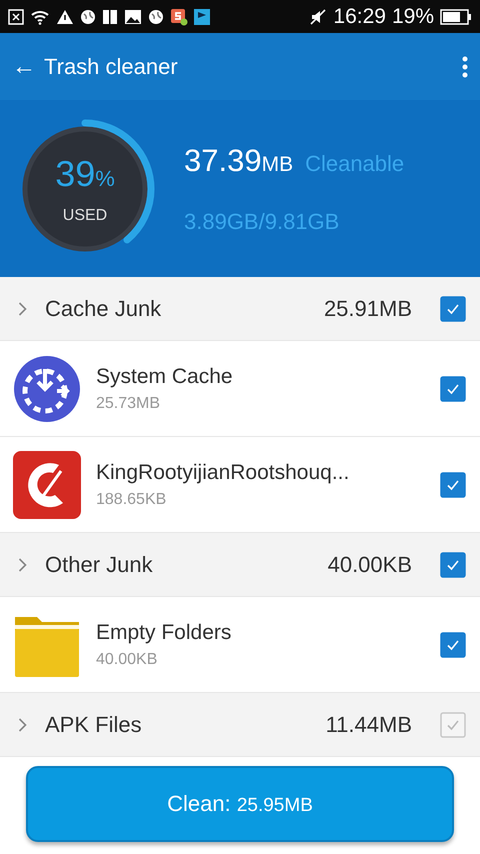 This screenshot has height=854, width=480. What do you see at coordinates (40, 16) in the screenshot?
I see `wifi-icon` at bounding box center [40, 16].